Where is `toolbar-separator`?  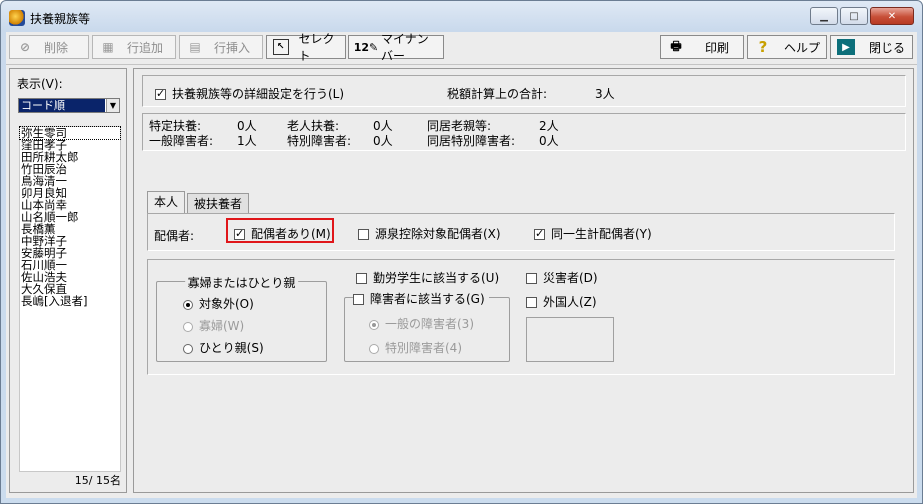
toolbar-separator is located at coordinates (461, 64).